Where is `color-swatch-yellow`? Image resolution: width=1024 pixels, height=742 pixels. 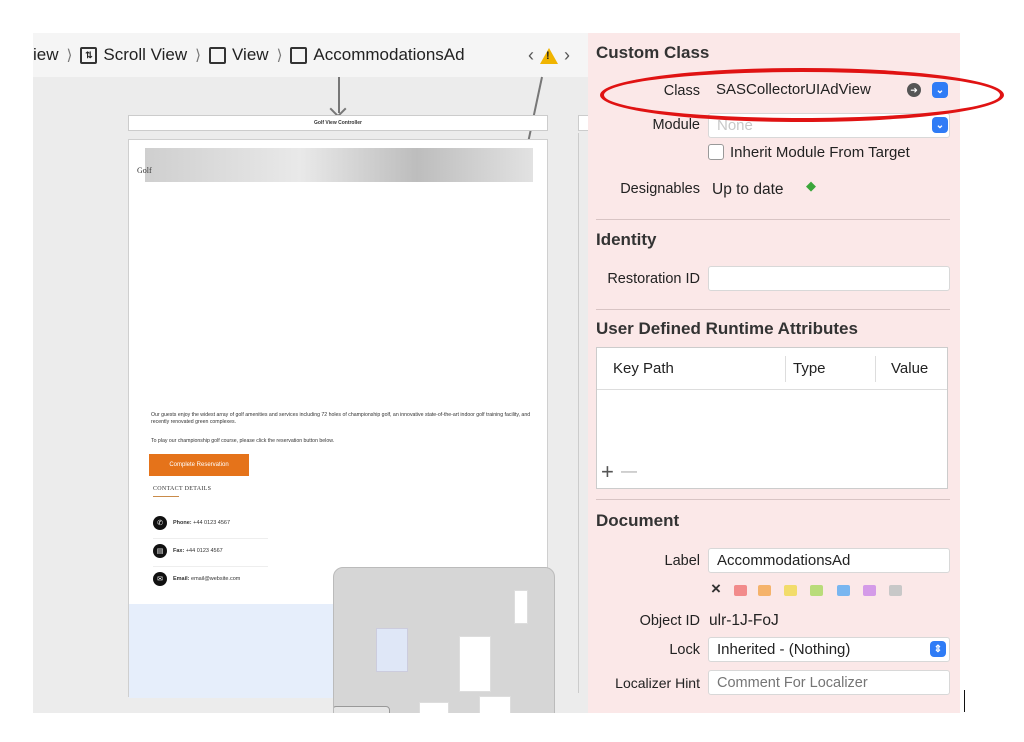
color-swatch-yellow is located at coordinates (790, 590).